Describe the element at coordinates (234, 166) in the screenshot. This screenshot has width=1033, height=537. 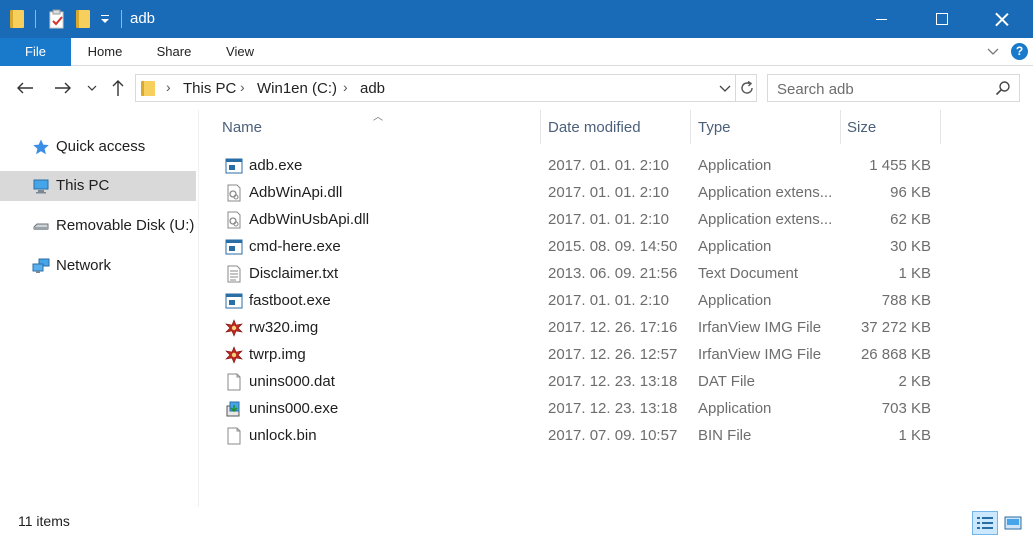
I see `exe-icon` at that location.